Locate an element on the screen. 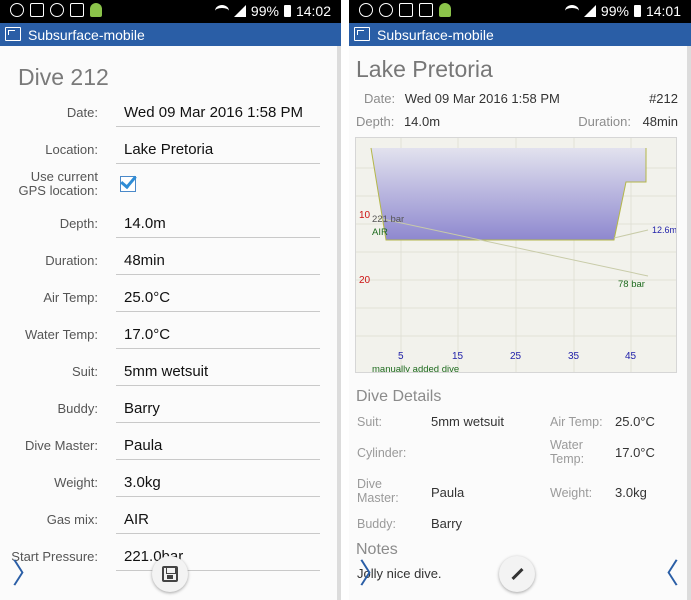  form-row: Depth: 14.0m is located at coordinates (165, 225).